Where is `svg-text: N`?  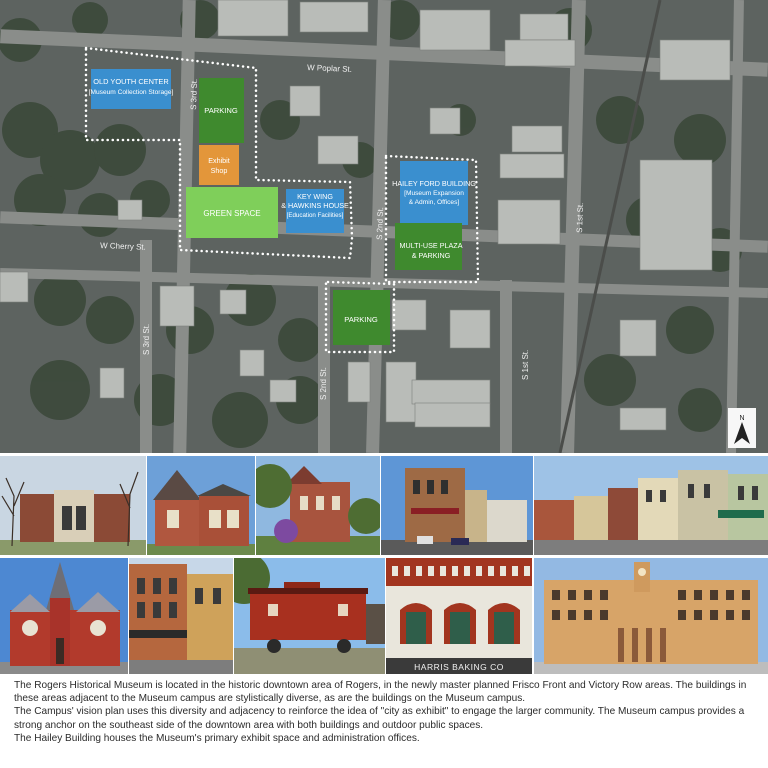 svg-text: N is located at coordinates (741, 418).